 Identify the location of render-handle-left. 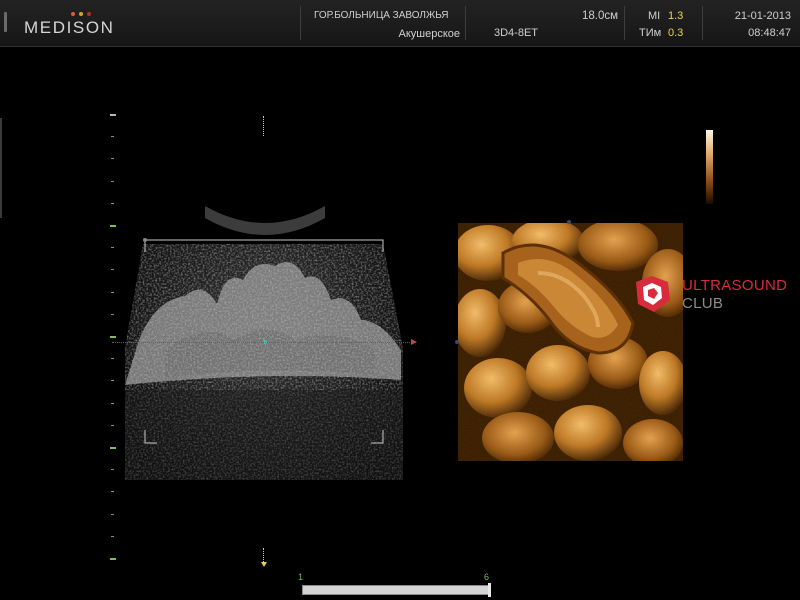
(457, 342).